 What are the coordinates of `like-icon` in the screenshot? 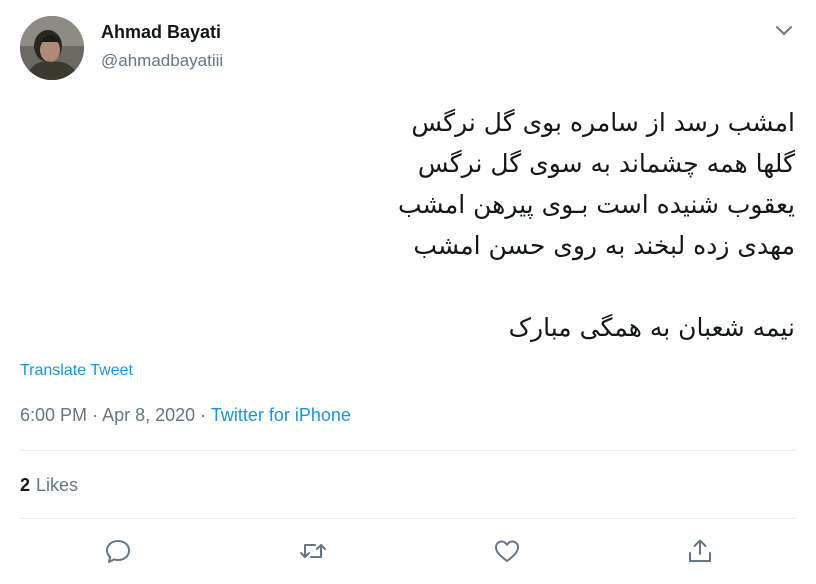 It's located at (507, 551).